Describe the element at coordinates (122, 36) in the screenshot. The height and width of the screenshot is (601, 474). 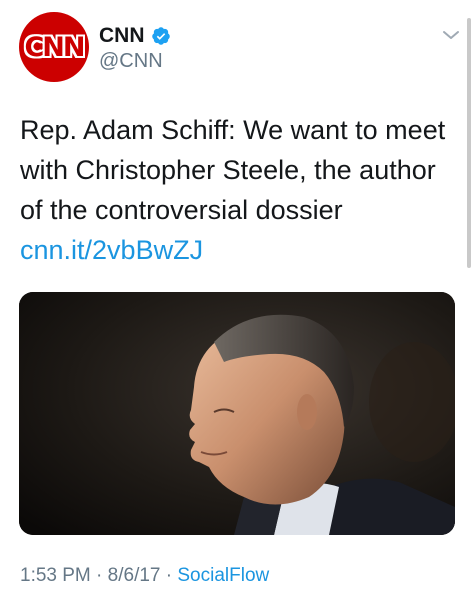
I see `author-display-name: CNN` at that location.